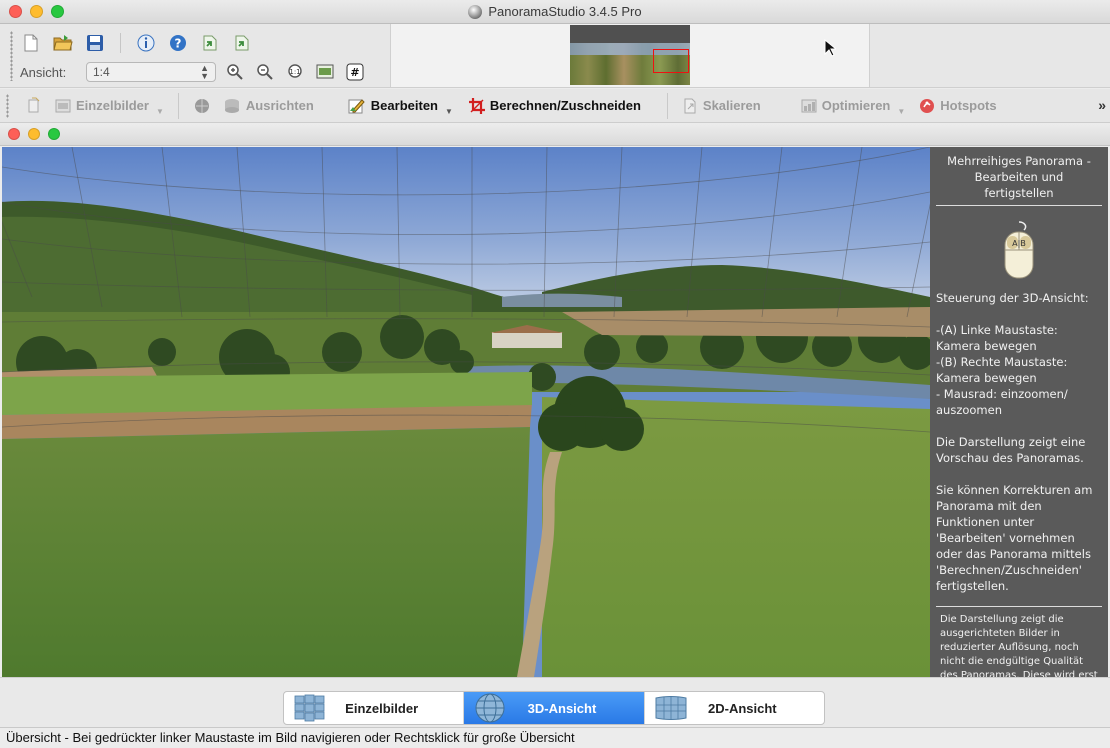  I want to click on farmhouse, so click(527, 340).